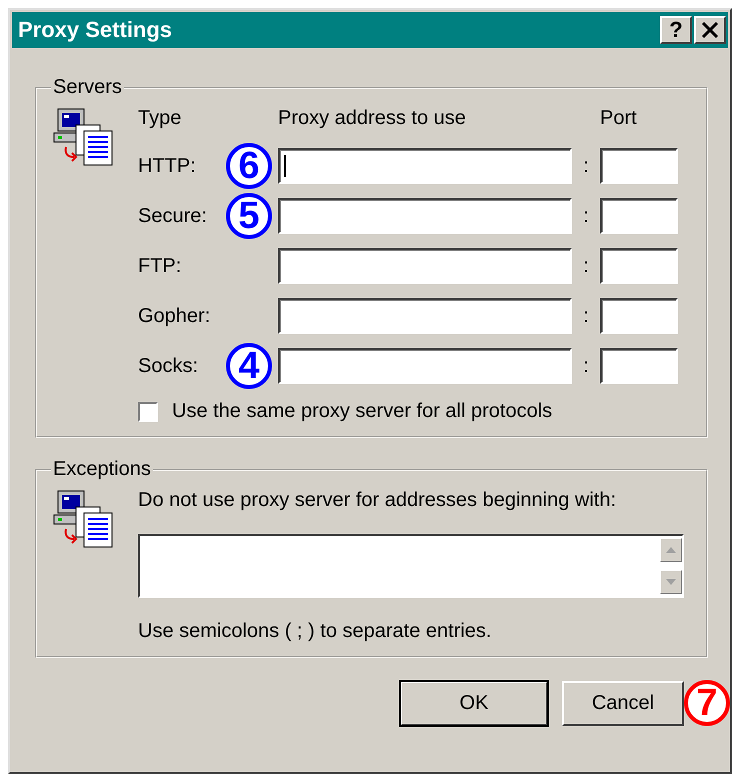 This screenshot has height=774, width=732. I want to click on down-arrow-icon, so click(671, 582).